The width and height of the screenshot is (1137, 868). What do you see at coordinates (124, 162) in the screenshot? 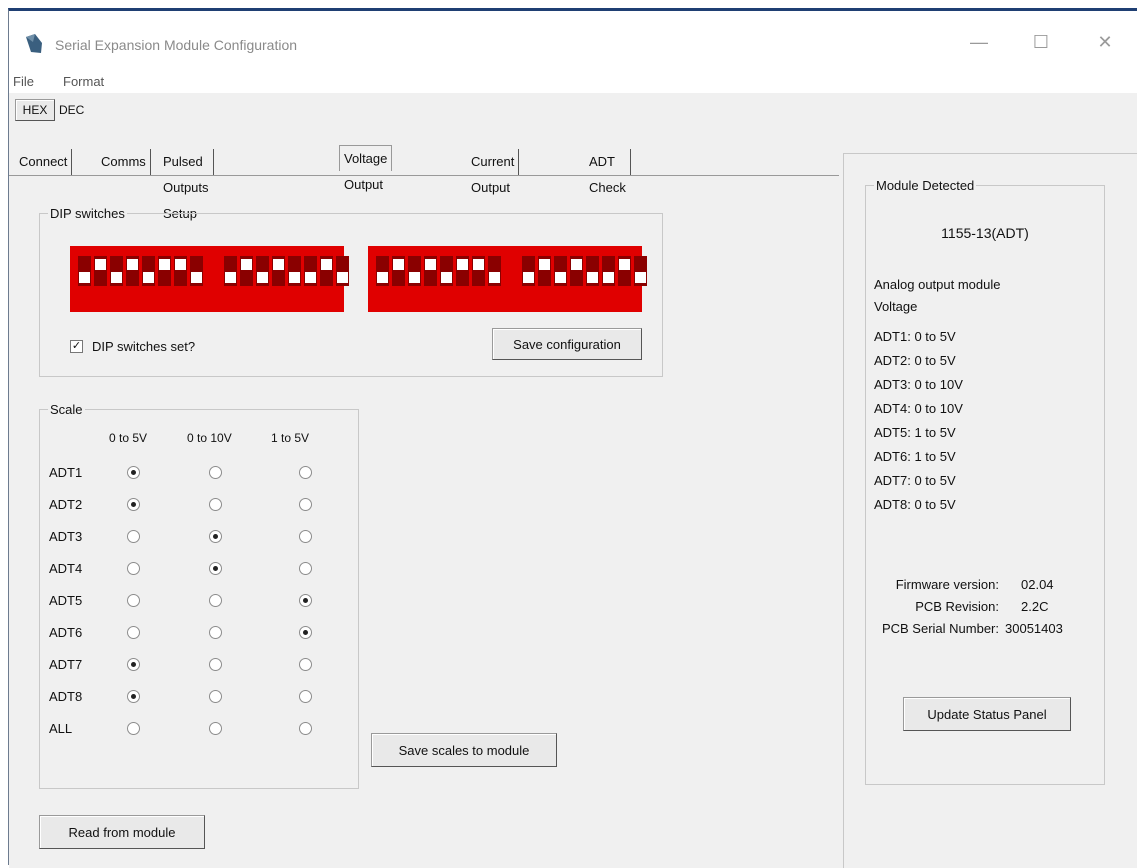
I see `tab-comms: Comms` at bounding box center [124, 162].